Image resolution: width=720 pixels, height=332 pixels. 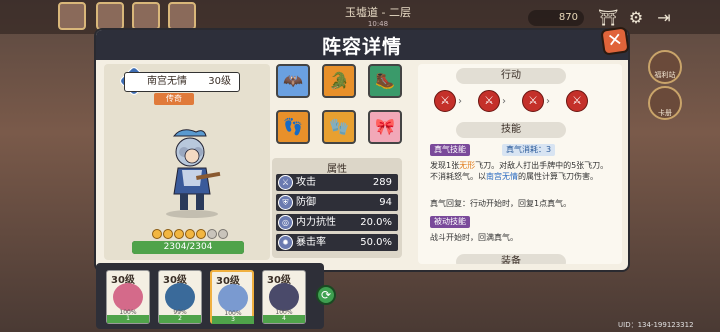 What do you see at coordinates (180, 319) in the screenshot?
I see `slot-number: 2` at bounding box center [180, 319].